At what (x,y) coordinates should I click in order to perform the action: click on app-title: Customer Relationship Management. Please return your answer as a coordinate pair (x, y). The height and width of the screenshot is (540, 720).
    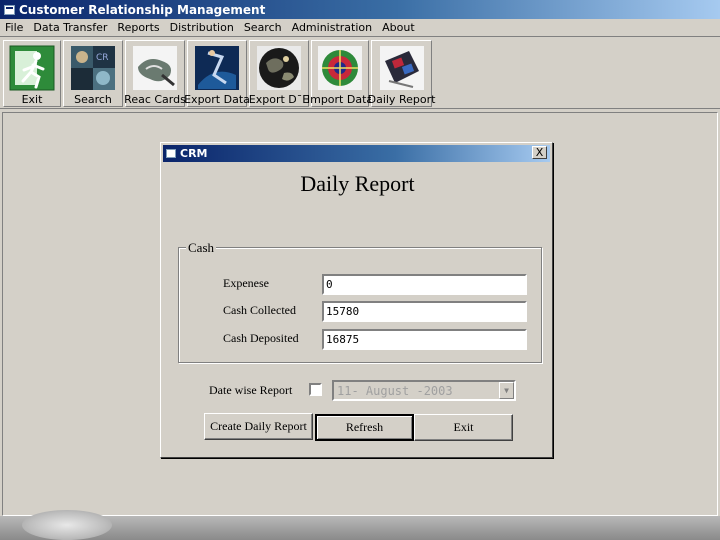
    Looking at the image, I should click on (142, 9).